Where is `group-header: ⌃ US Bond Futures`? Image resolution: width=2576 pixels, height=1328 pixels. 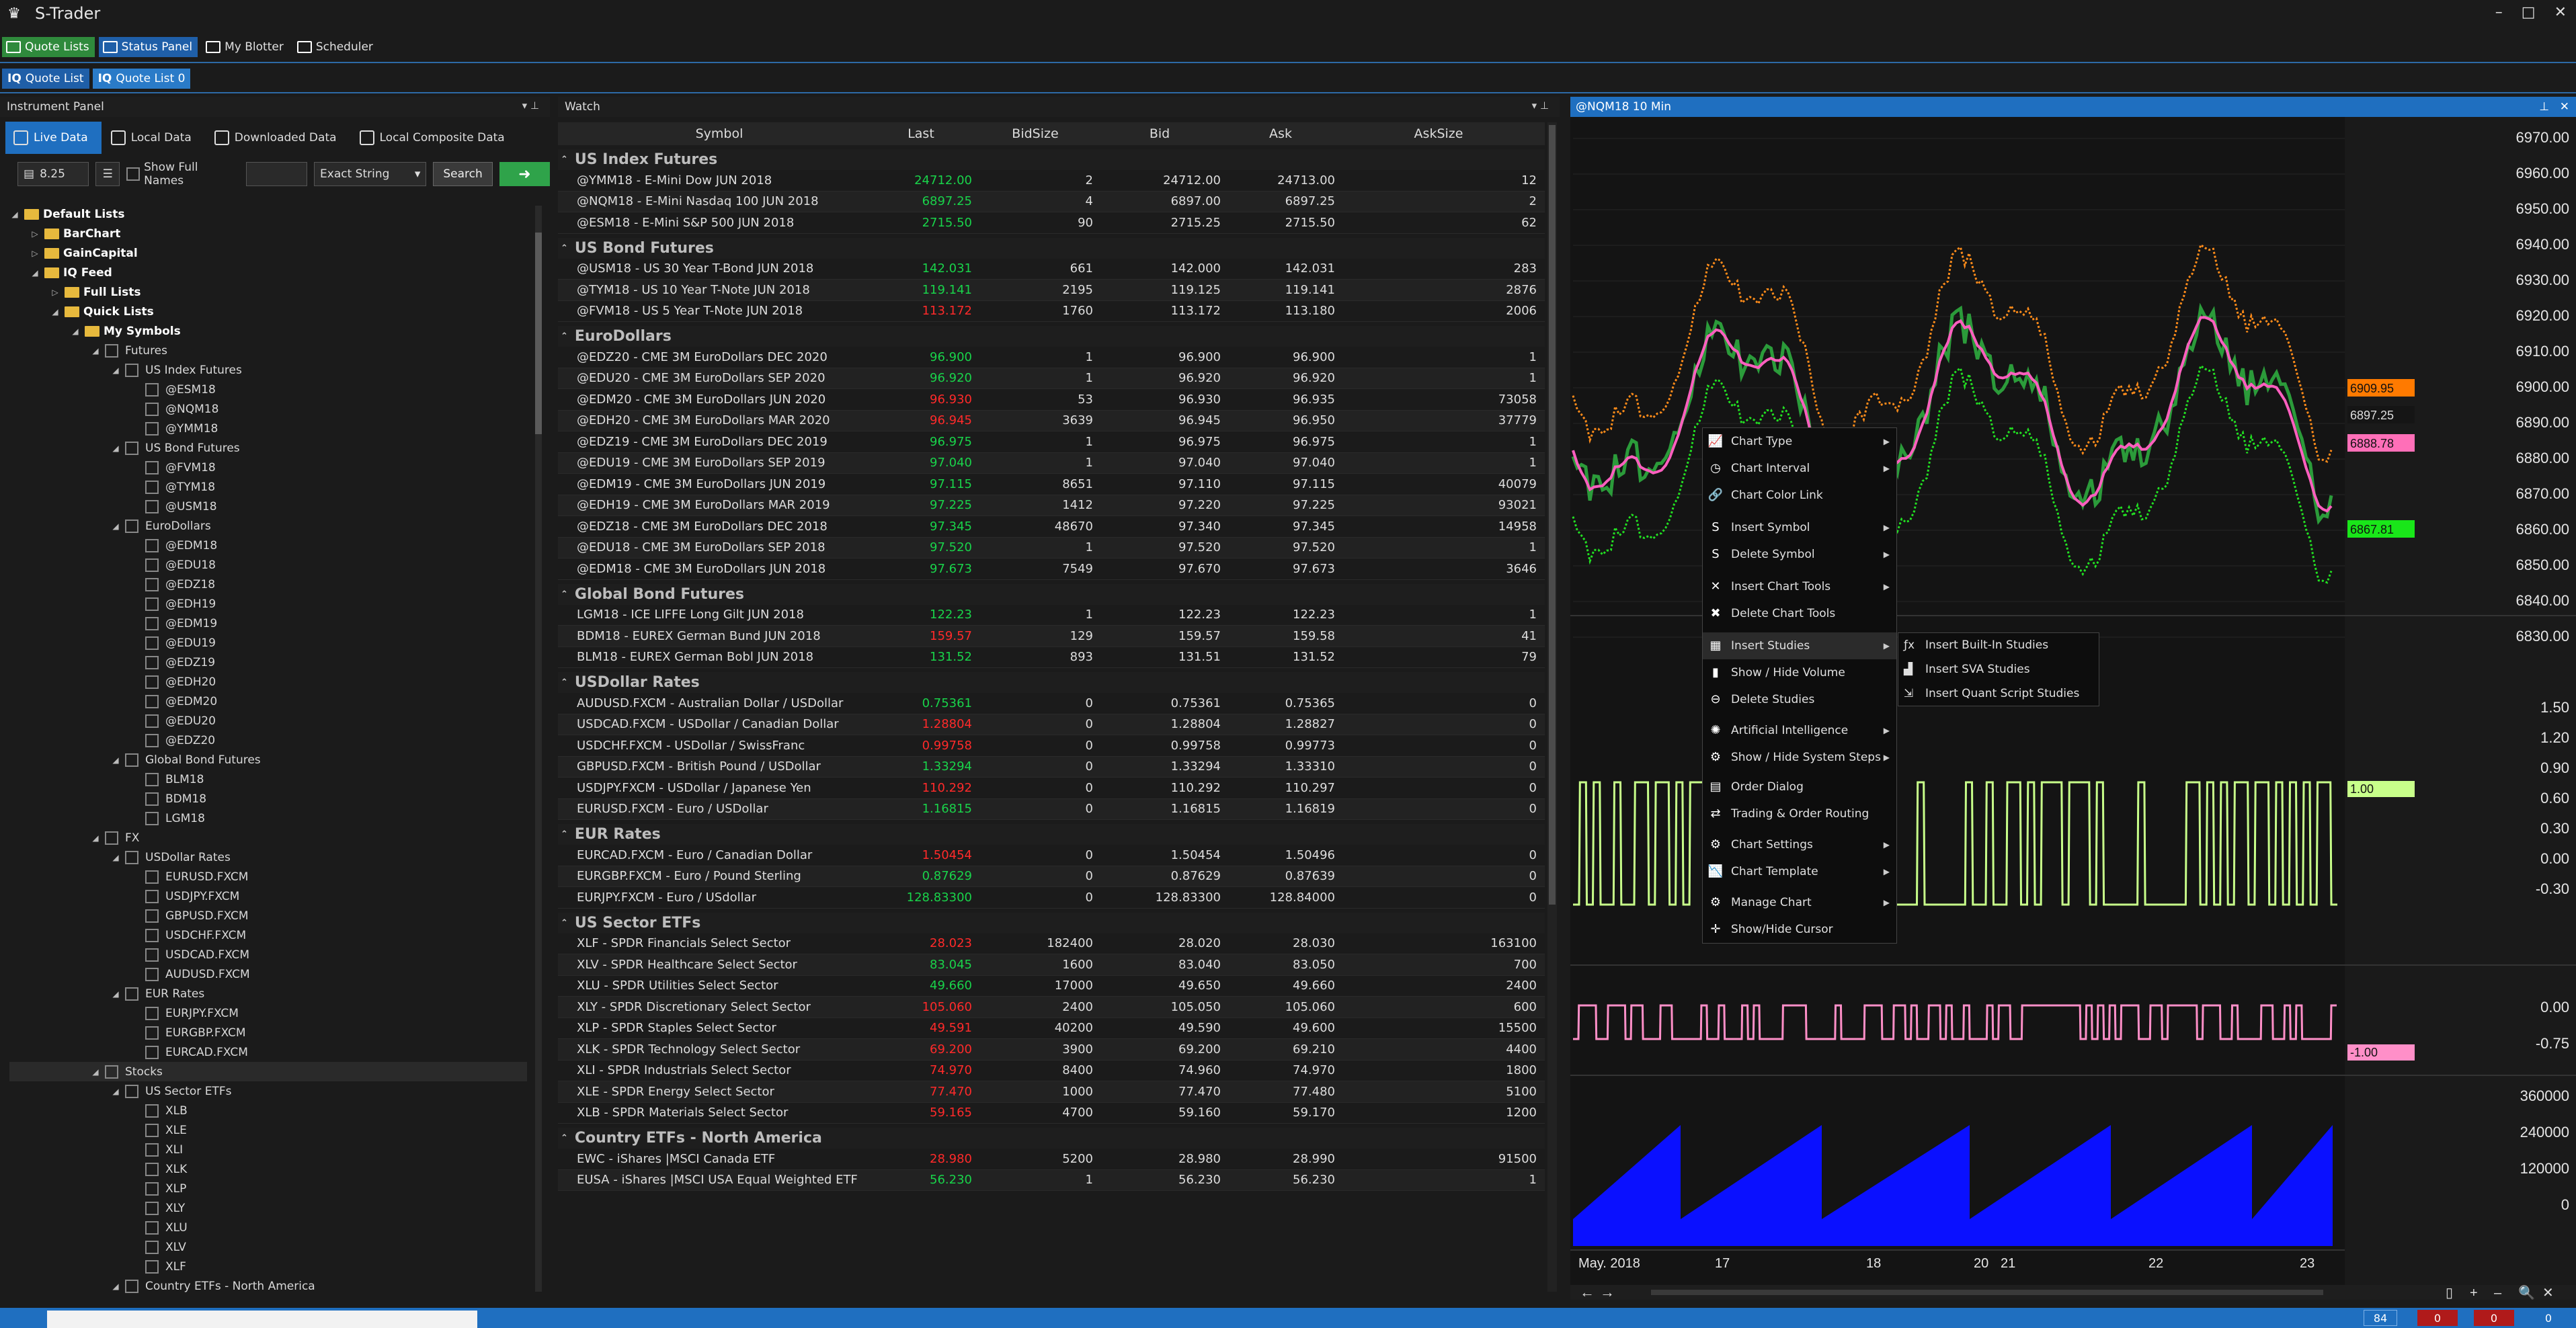 group-header: ⌃ US Bond Futures is located at coordinates (1051, 248).